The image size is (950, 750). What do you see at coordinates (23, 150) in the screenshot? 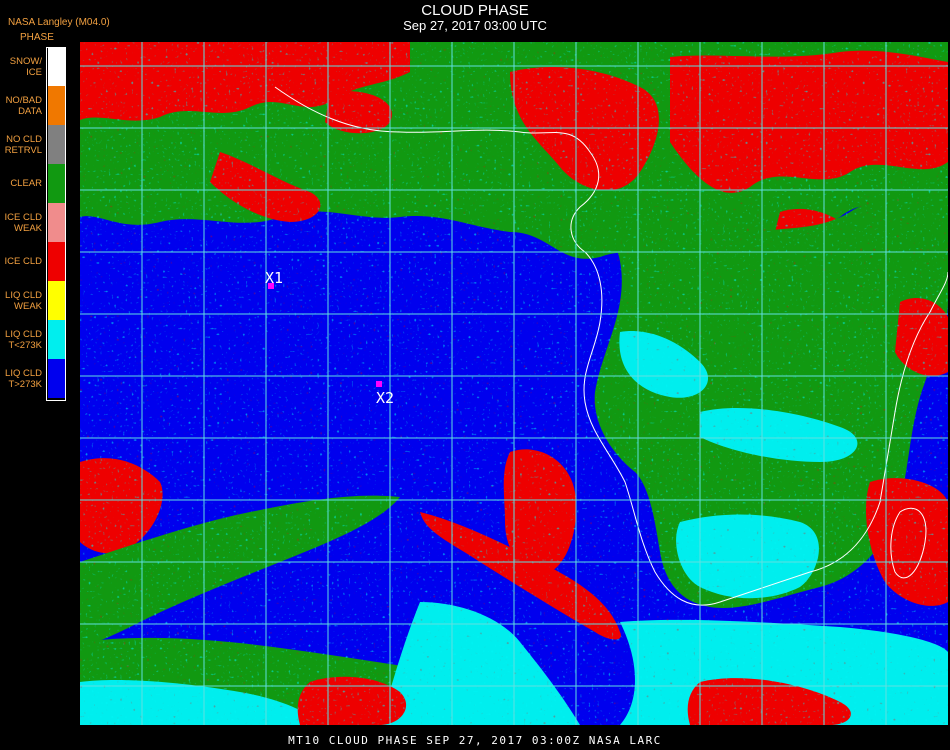
I see `legend-label-line: RETRVL` at bounding box center [23, 150].